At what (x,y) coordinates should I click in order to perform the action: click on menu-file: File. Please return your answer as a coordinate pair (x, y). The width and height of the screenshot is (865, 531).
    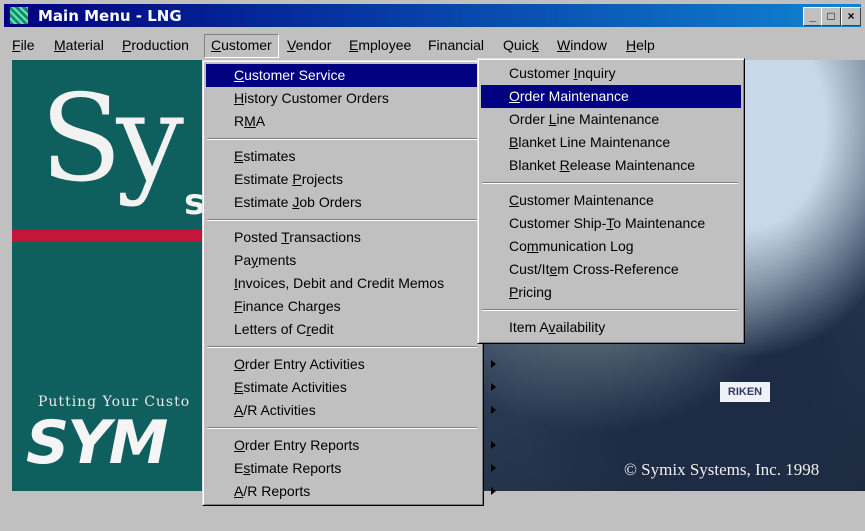
    Looking at the image, I should click on (23, 45).